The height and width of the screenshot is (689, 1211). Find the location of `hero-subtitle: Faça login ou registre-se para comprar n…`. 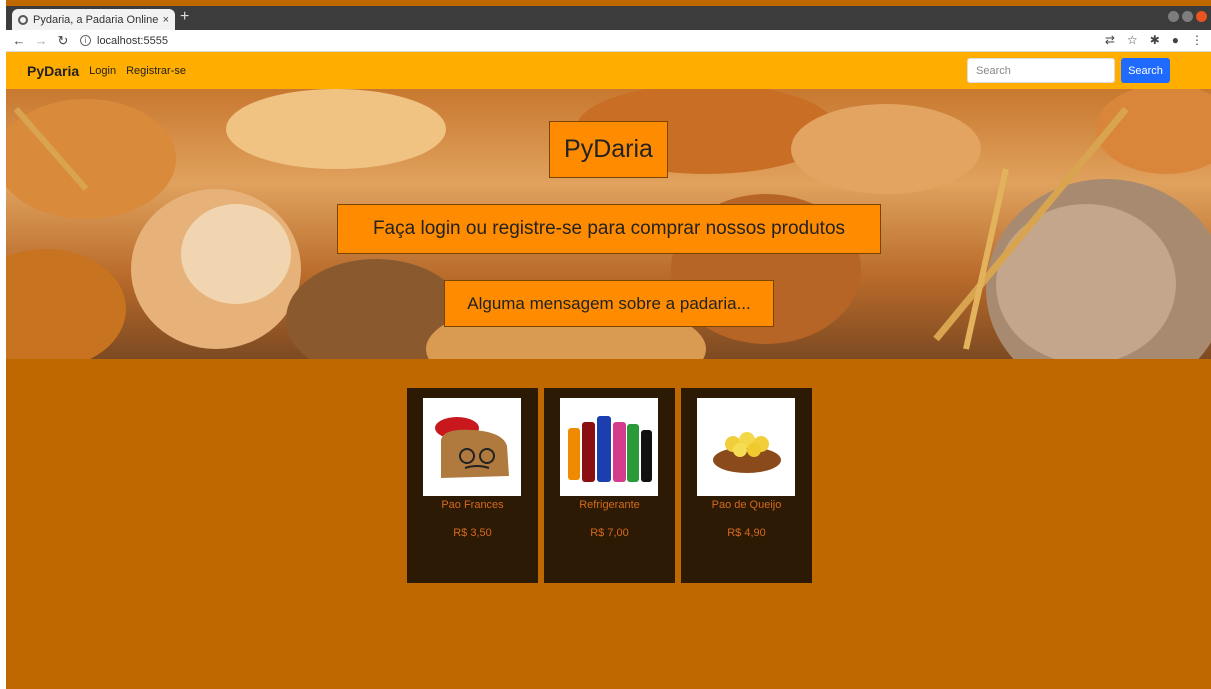

hero-subtitle: Faça login ou registre-se para comprar n… is located at coordinates (609, 229).